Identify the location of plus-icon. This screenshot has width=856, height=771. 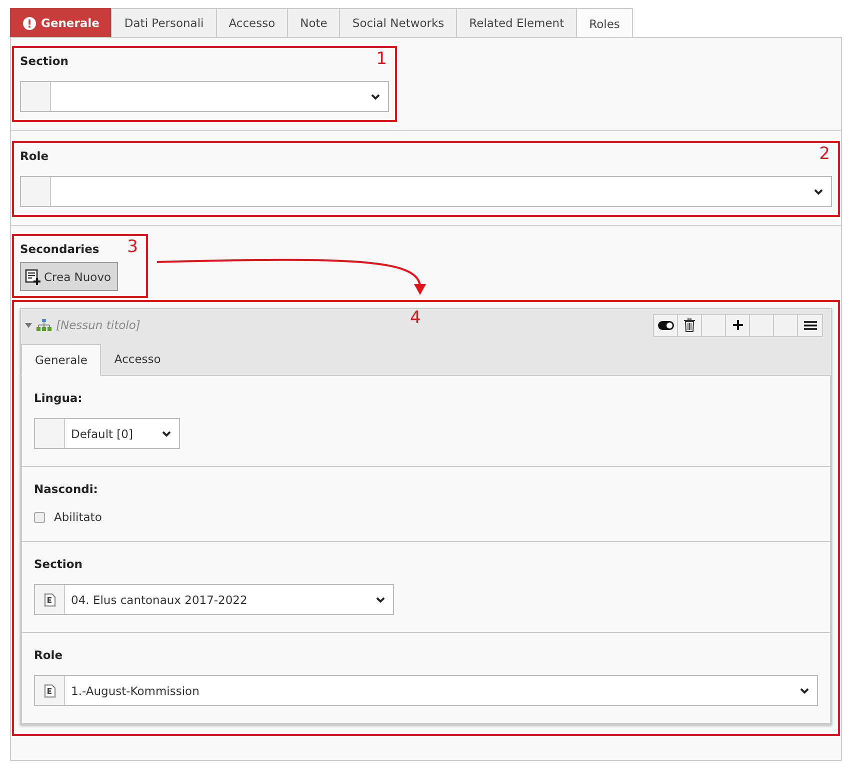
(737, 325).